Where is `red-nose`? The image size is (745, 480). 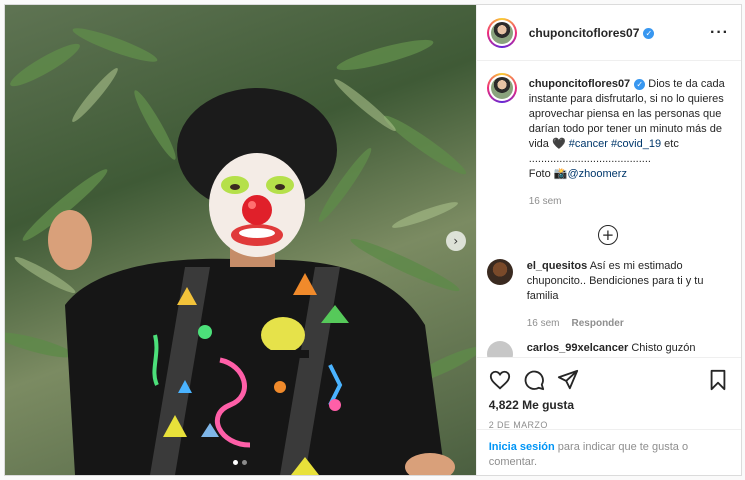
red-nose is located at coordinates (257, 210).